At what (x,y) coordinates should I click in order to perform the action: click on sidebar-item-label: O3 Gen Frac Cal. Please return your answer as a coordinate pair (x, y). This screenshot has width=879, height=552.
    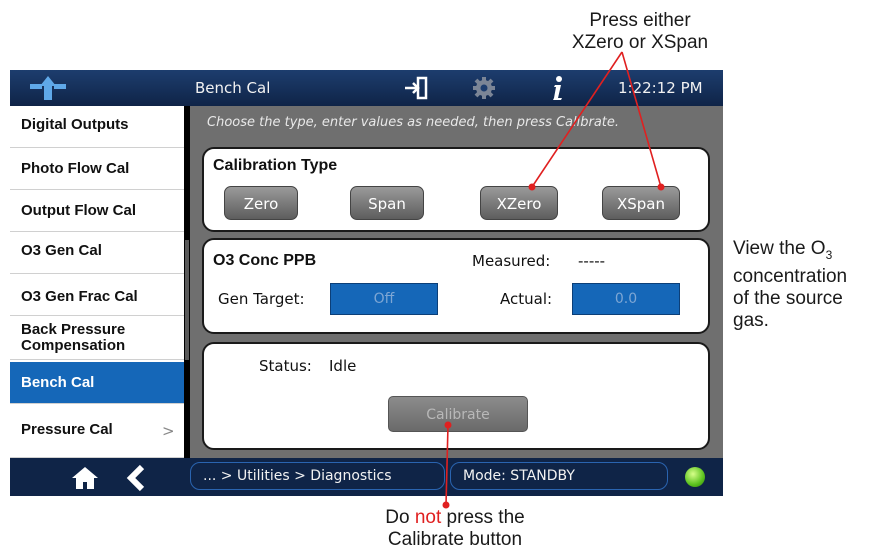
    Looking at the image, I should click on (79, 296).